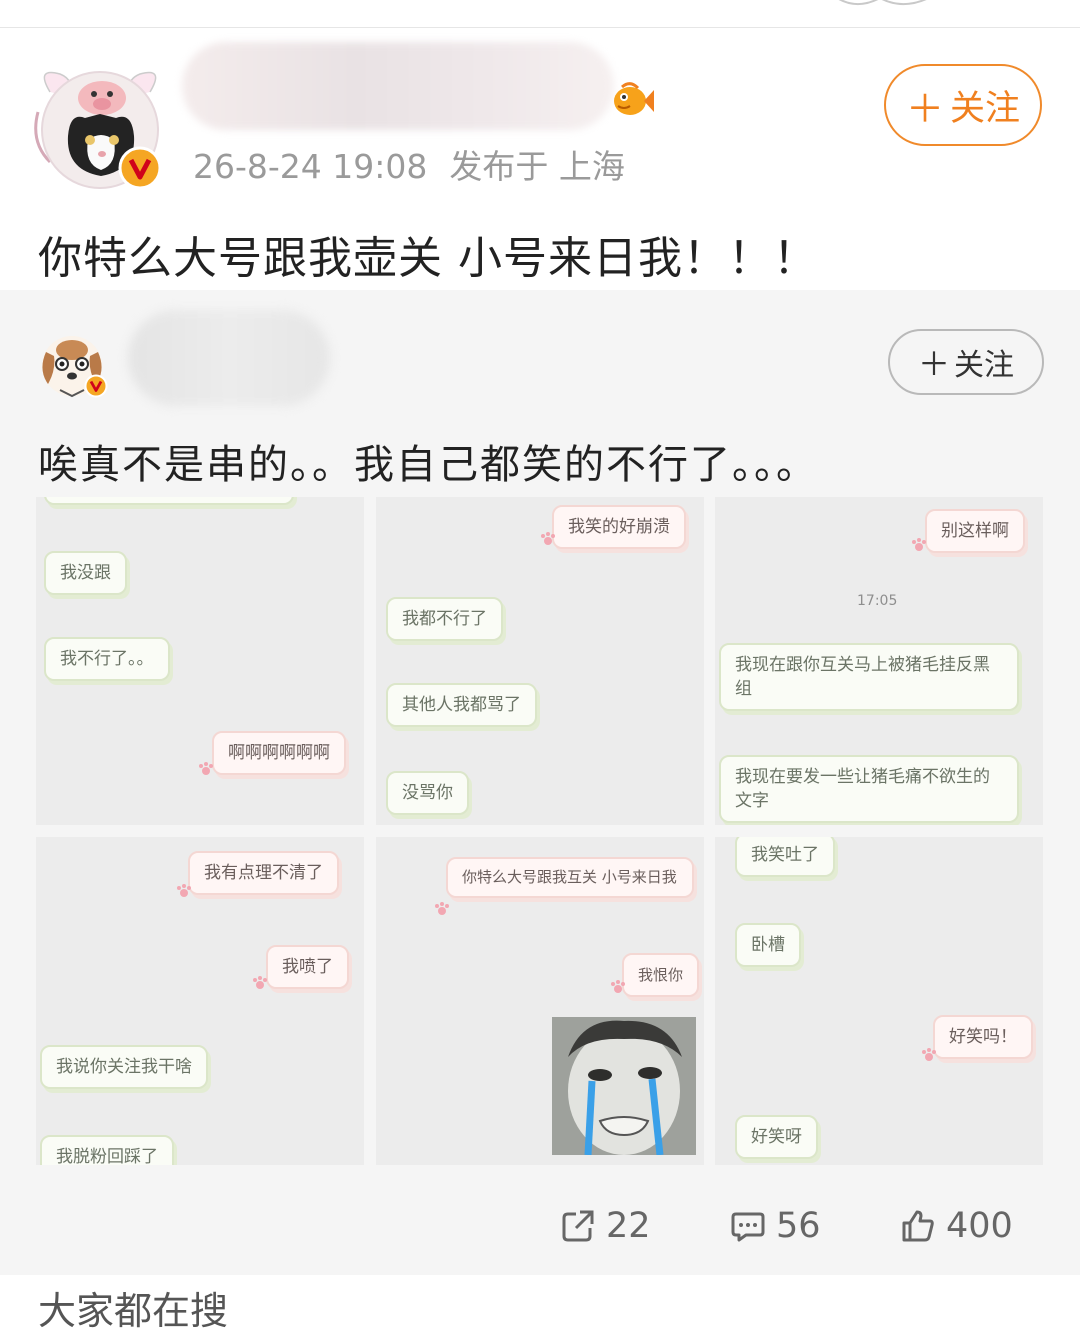 This screenshot has width=1080, height=1335. What do you see at coordinates (798, 1226) in the screenshot?
I see `comment-count: 56` at bounding box center [798, 1226].